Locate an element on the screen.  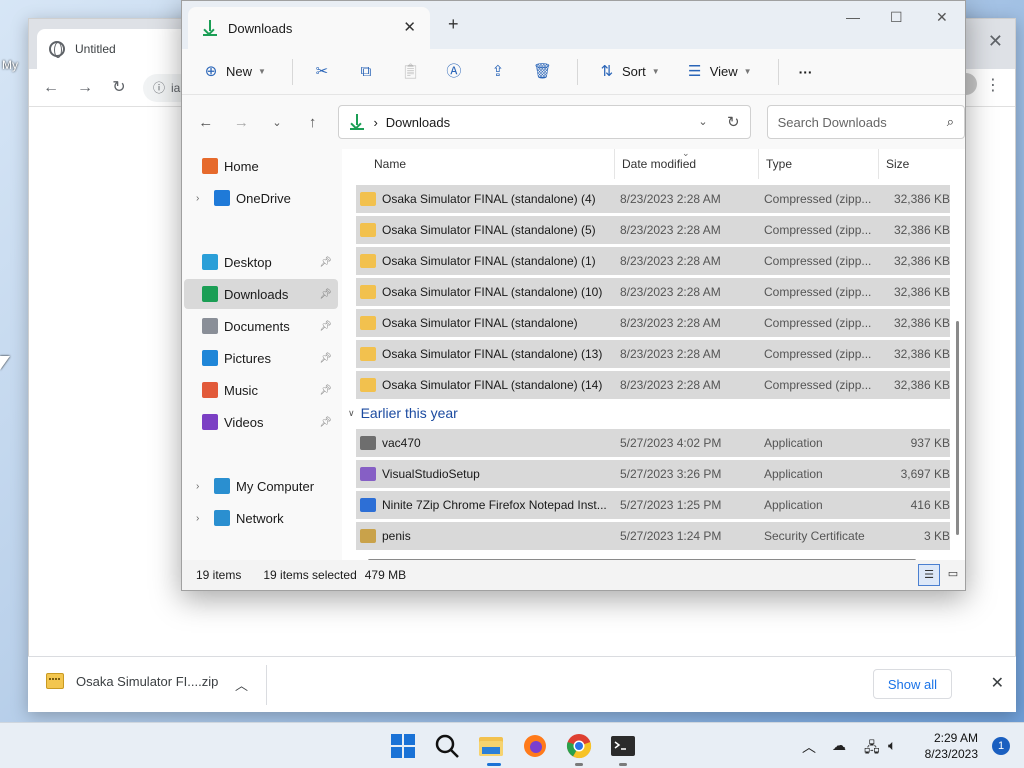
file-name: Osaka Simulator FINAL (standalone) is located at coordinates (480, 323).